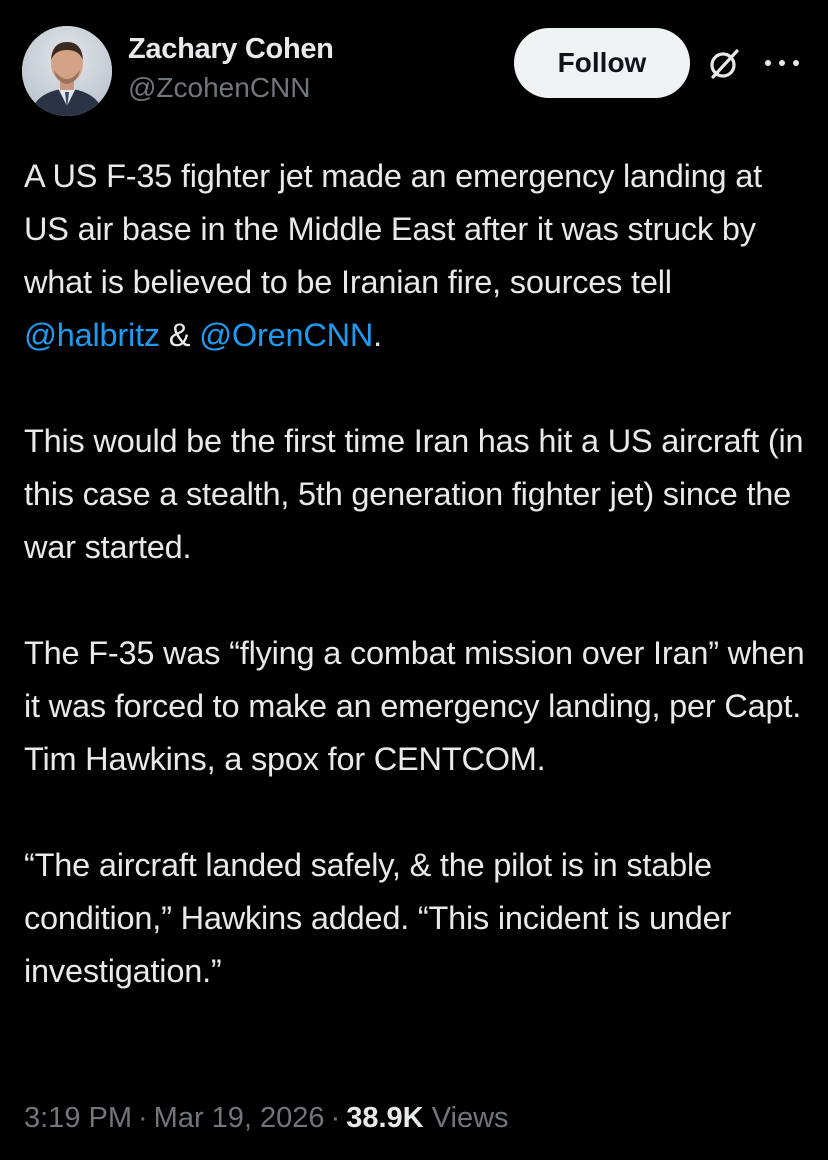 This screenshot has width=828, height=1160. What do you see at coordinates (239, 1118) in the screenshot?
I see `tweet-date: Mar 19, 2026` at bounding box center [239, 1118].